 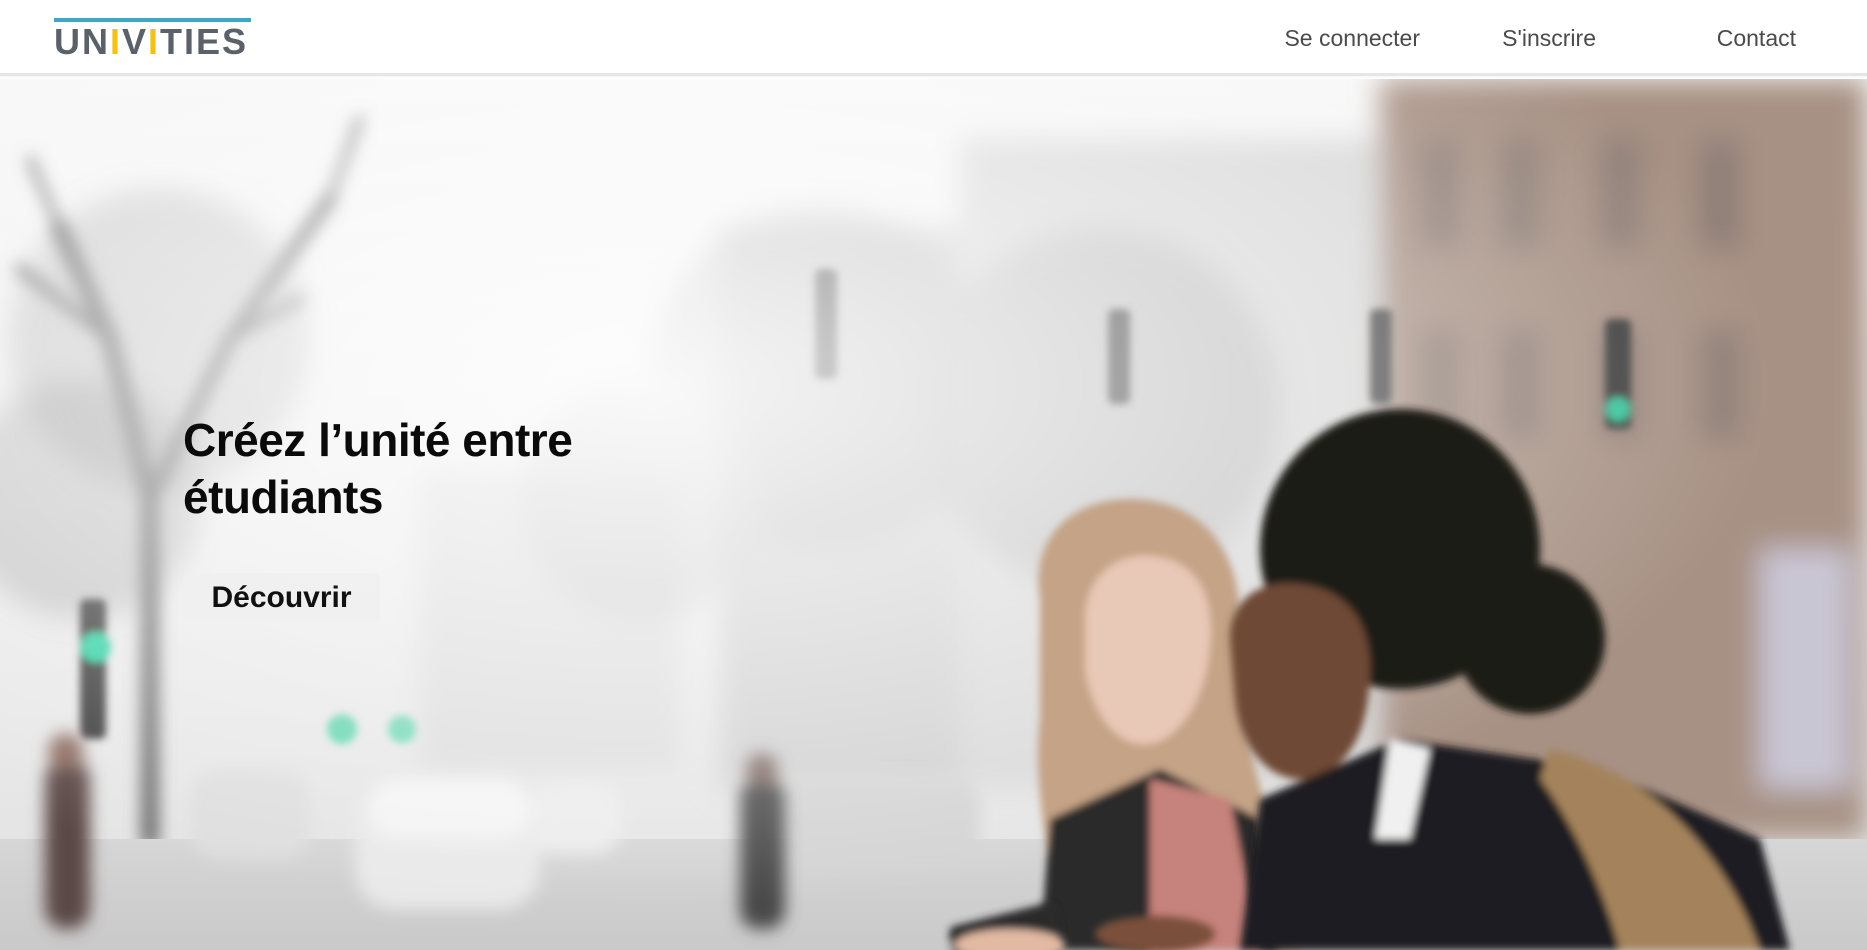 What do you see at coordinates (378, 440) in the screenshot?
I see `hero-title-line1: Créez l’unité entre` at bounding box center [378, 440].